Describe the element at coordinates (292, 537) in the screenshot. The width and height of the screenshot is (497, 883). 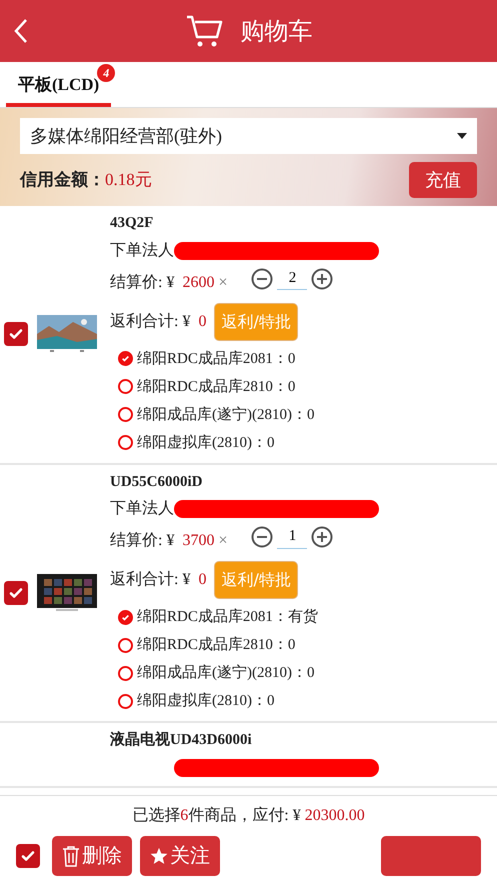
I see `quantity-field: 1` at that location.